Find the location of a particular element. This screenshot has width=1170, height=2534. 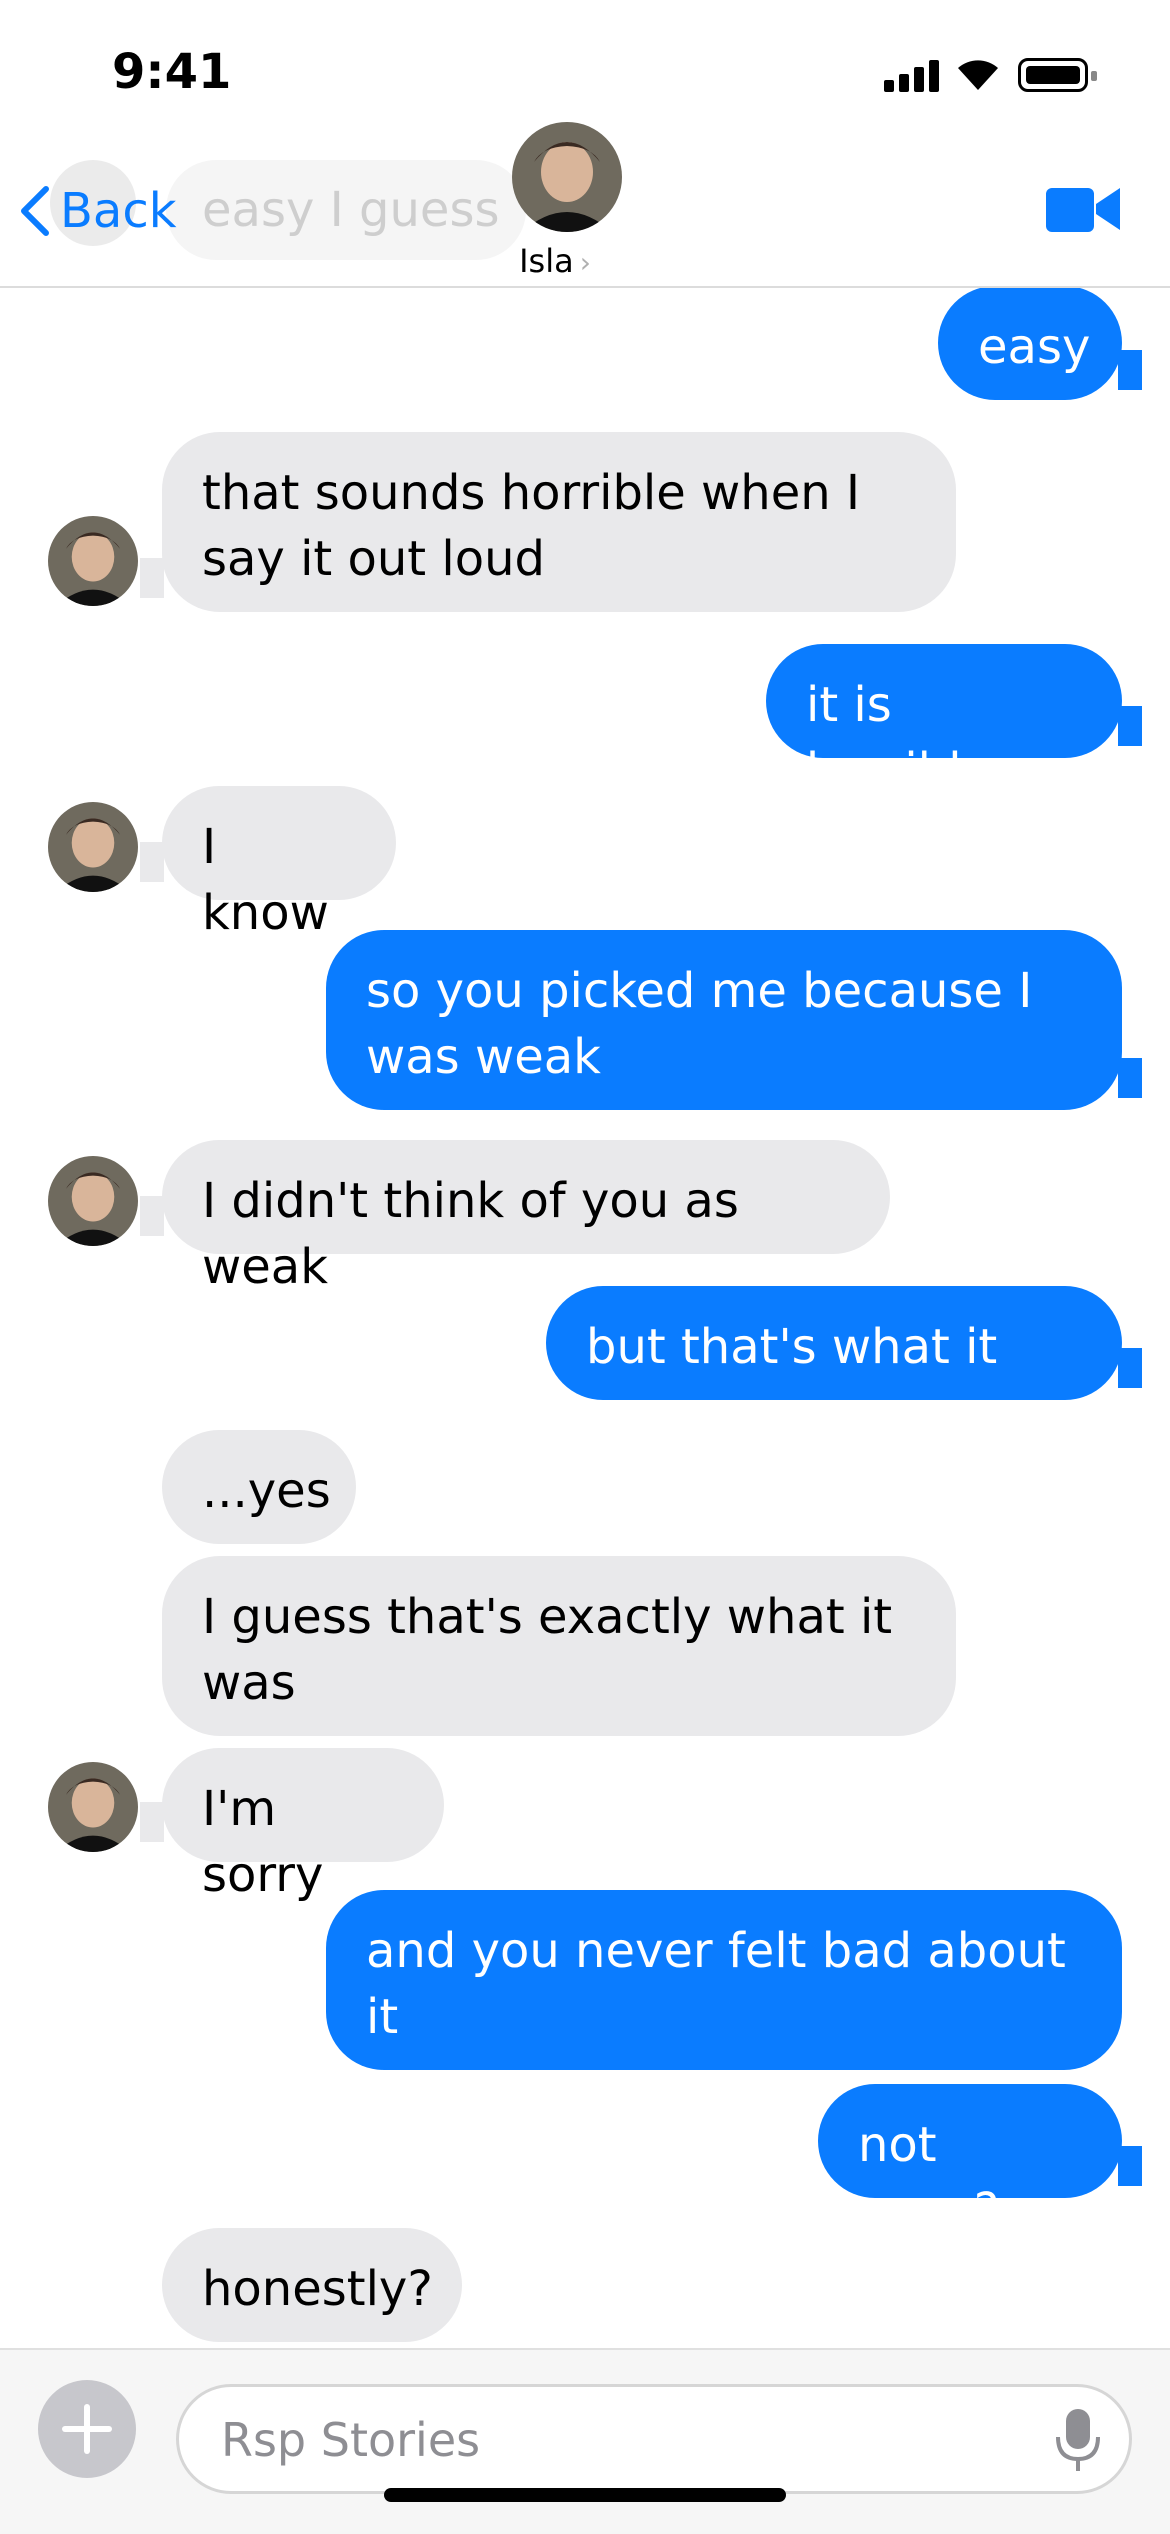

cellular-signal-icon is located at coordinates (912, 76).